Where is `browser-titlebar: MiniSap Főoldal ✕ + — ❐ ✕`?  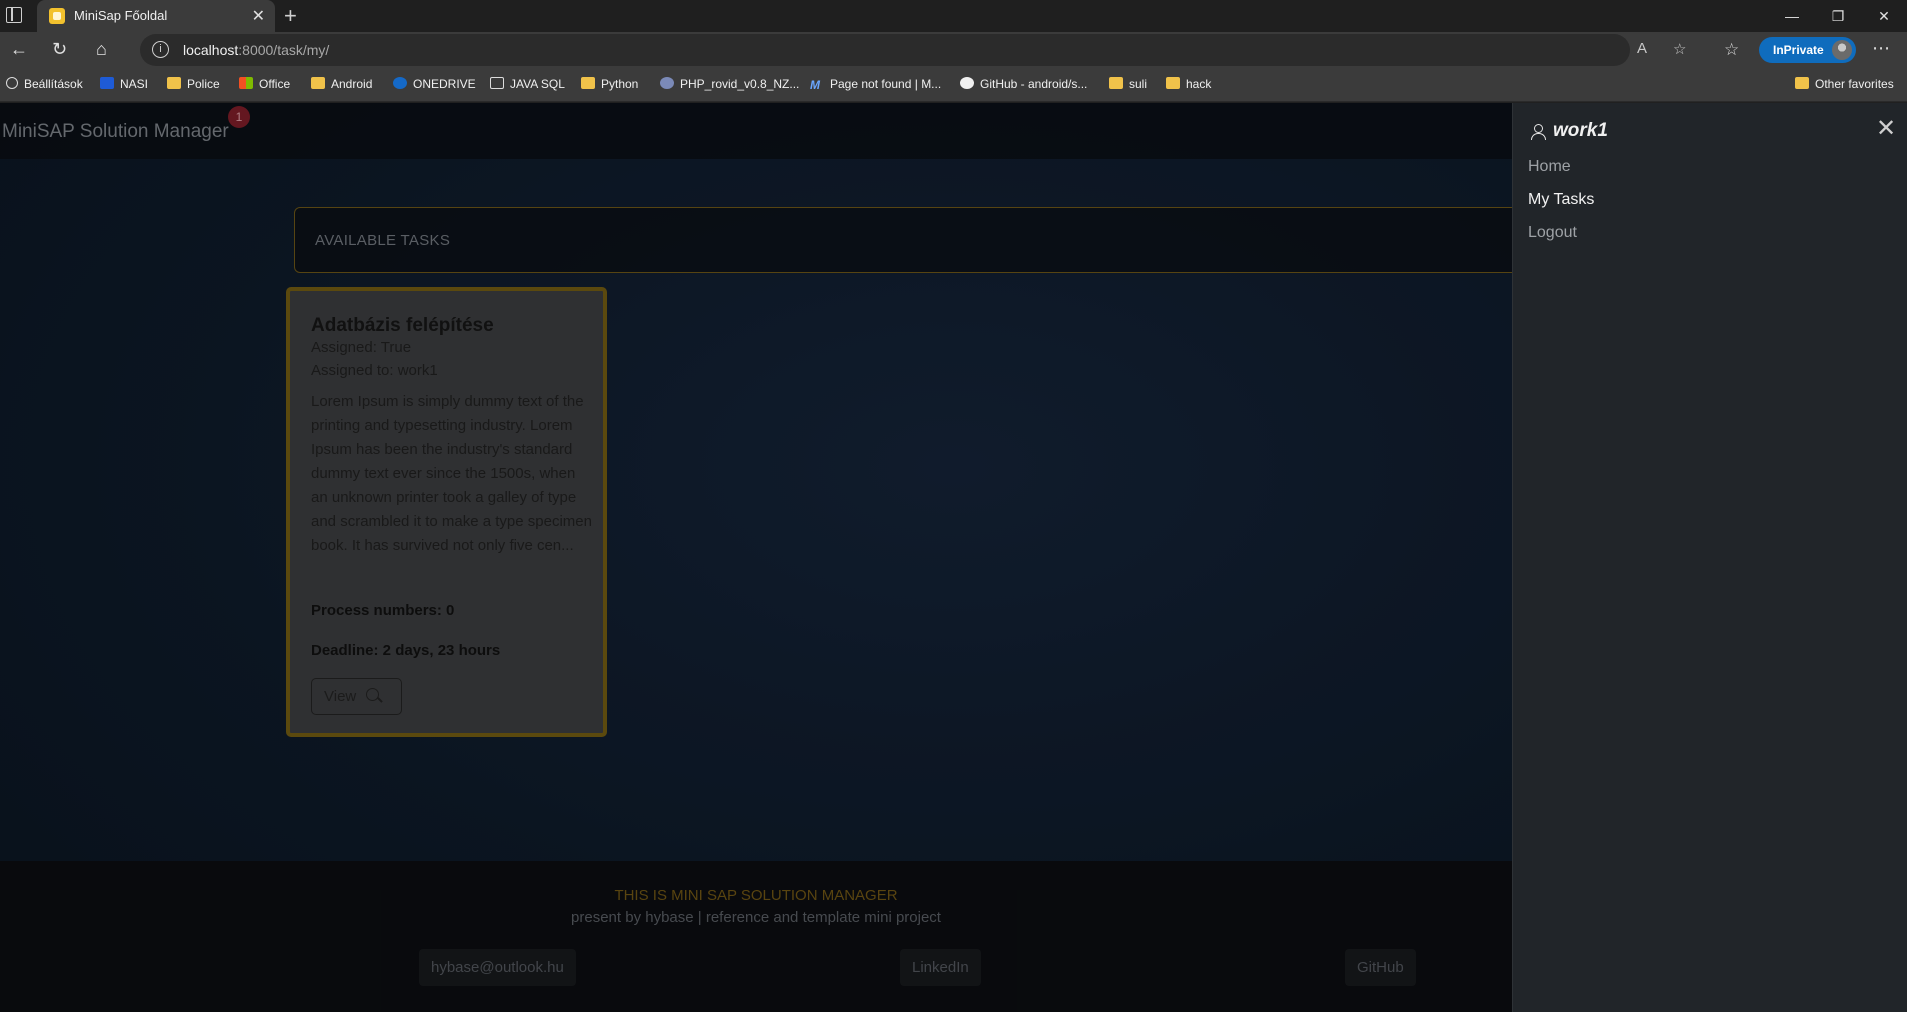
browser-titlebar: MiniSap Főoldal ✕ + — ❐ ✕ is located at coordinates (953, 16).